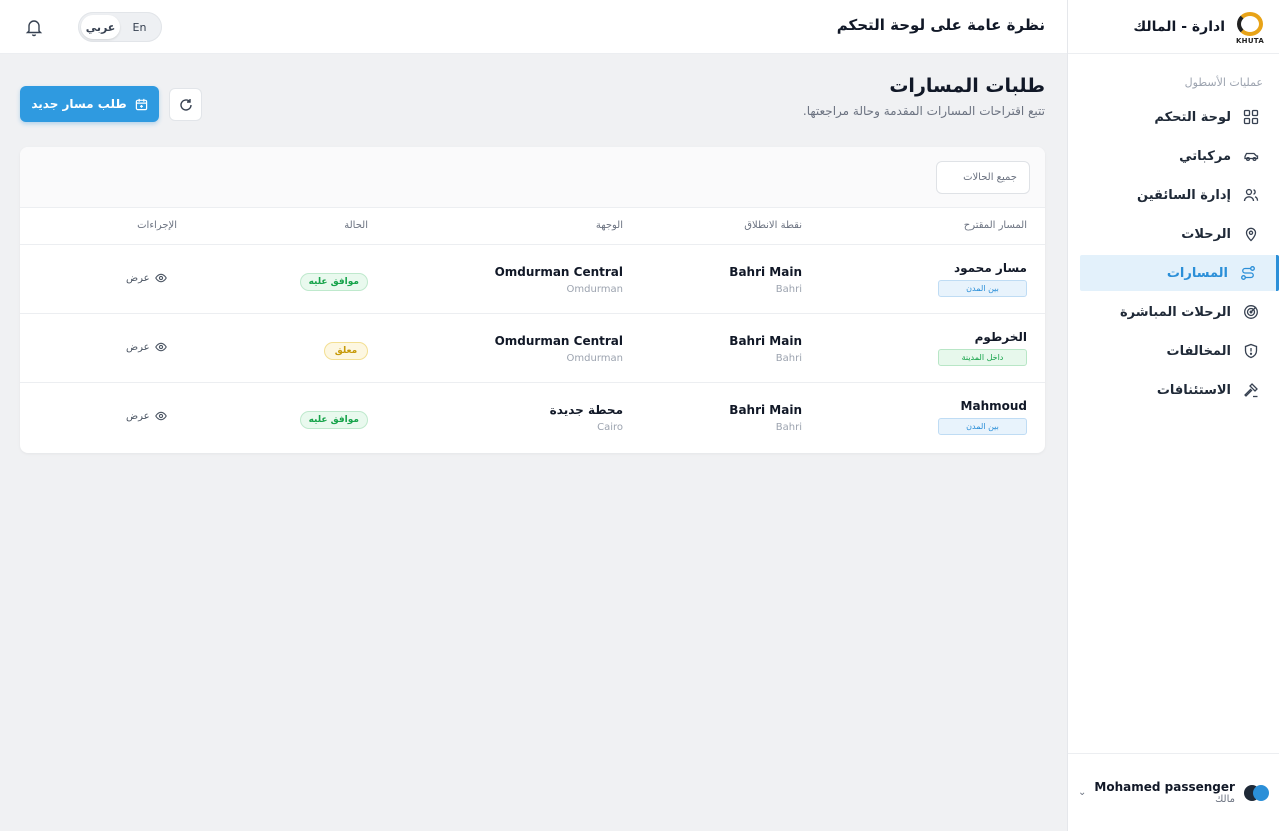 Image resolution: width=1279 pixels, height=831 pixels. I want to click on khuta-logo: KHUTA, so click(1250, 27).